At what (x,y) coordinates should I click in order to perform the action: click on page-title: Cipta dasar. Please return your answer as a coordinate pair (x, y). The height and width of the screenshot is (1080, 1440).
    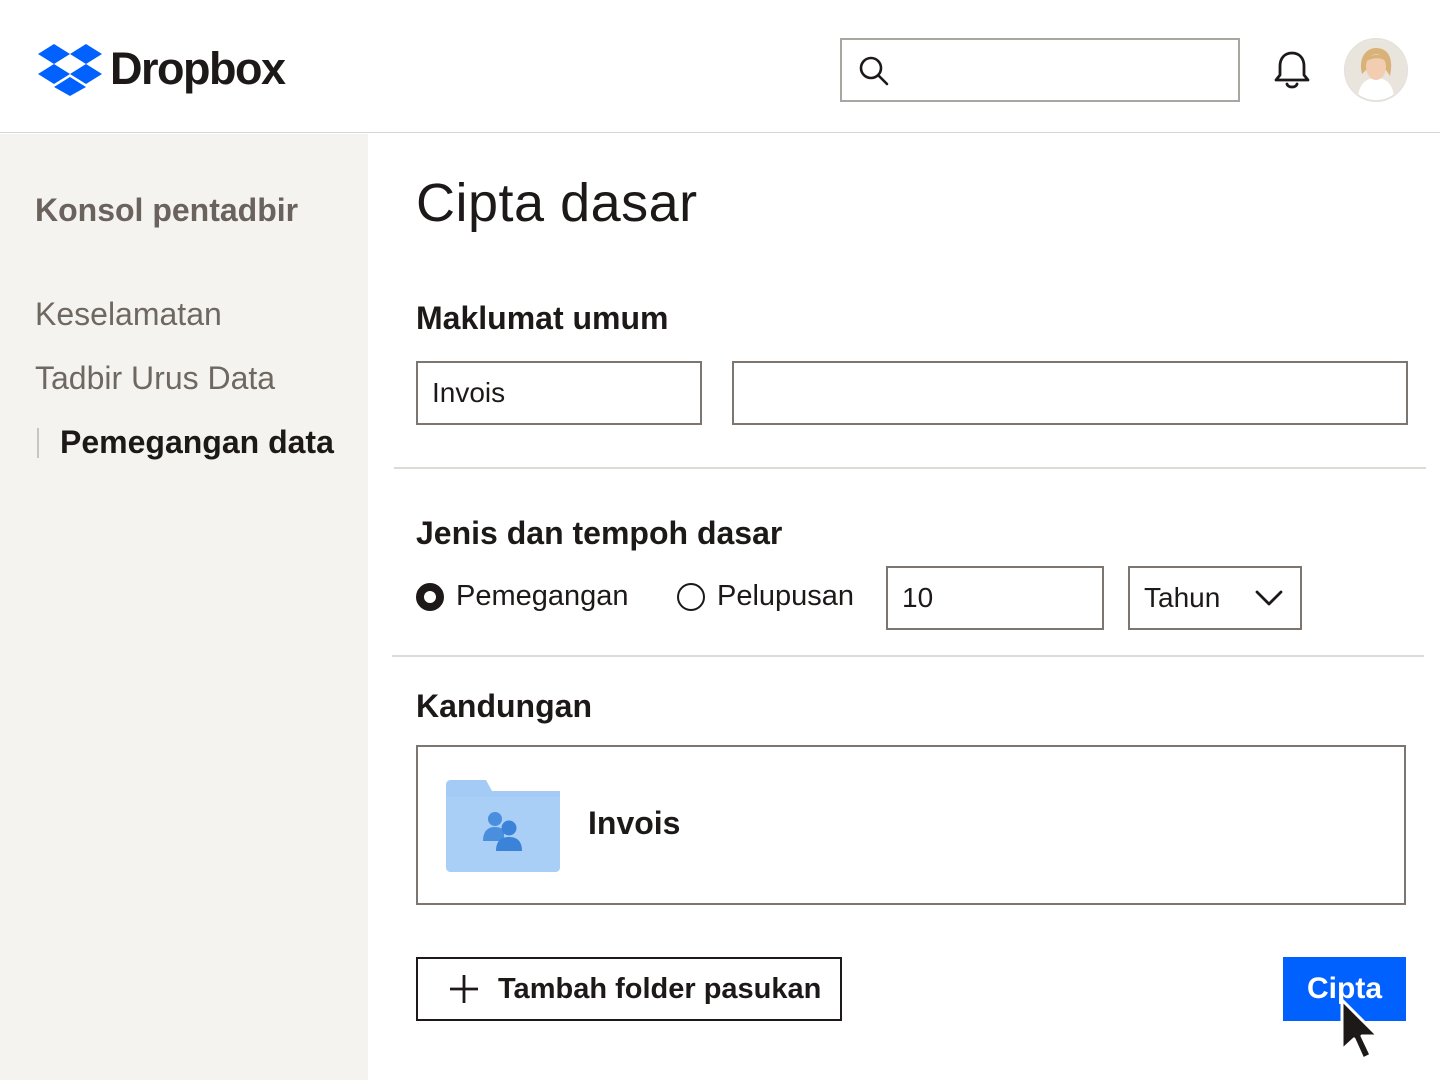
    Looking at the image, I should click on (557, 203).